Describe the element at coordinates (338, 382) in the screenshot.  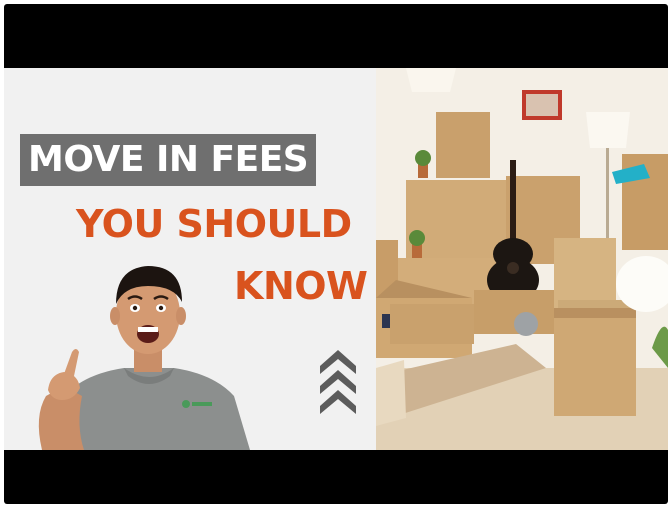
I see `triple-chevron-up-icon` at that location.